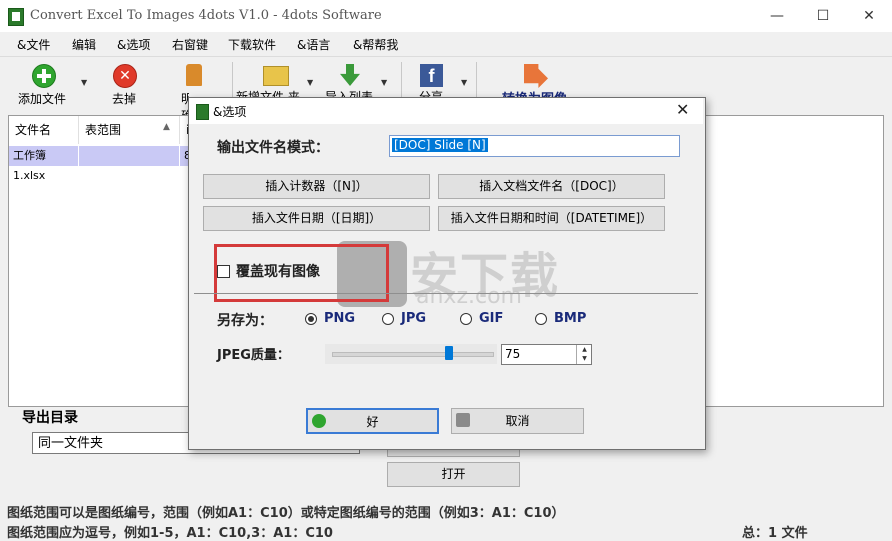  What do you see at coordinates (44, 76) in the screenshot?
I see `add-icon` at bounding box center [44, 76].